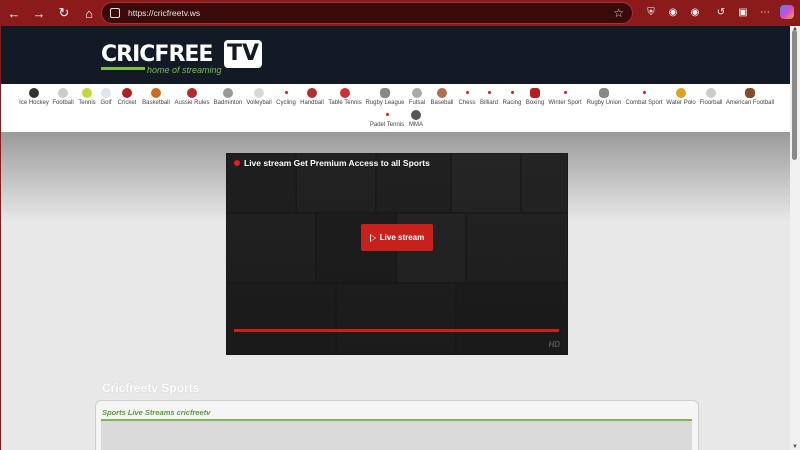 Image resolution: width=800 pixels, height=450 pixels. I want to click on sport-racing: Racing, so click(512, 97).